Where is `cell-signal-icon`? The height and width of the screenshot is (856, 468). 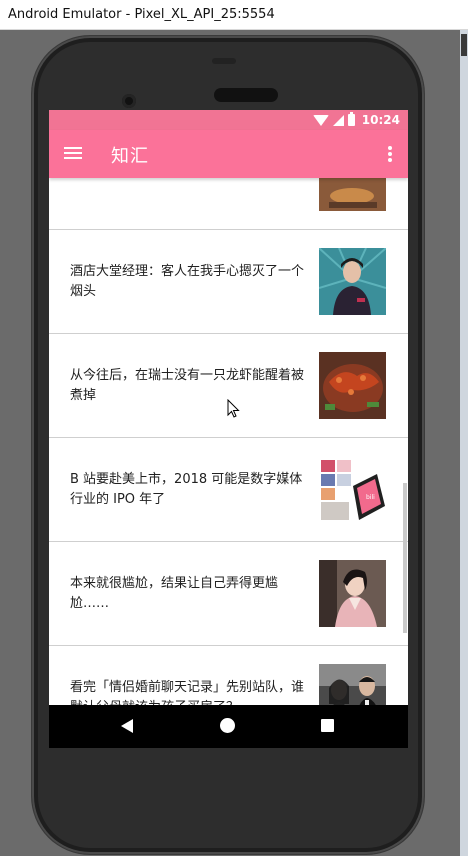 cell-signal-icon is located at coordinates (338, 120).